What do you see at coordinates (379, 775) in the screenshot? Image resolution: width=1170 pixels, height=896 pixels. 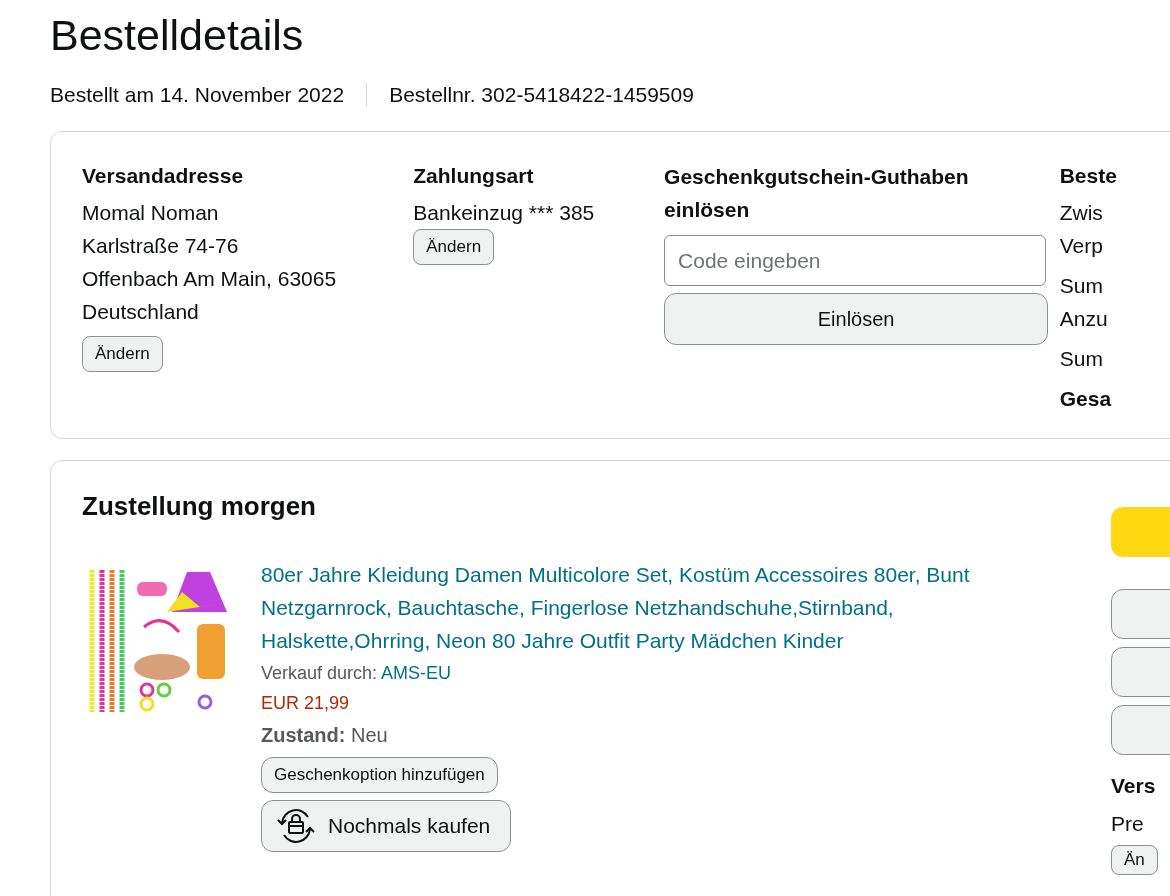 I see `gift-option-button: Geschenkoption hinzufügen` at bounding box center [379, 775].